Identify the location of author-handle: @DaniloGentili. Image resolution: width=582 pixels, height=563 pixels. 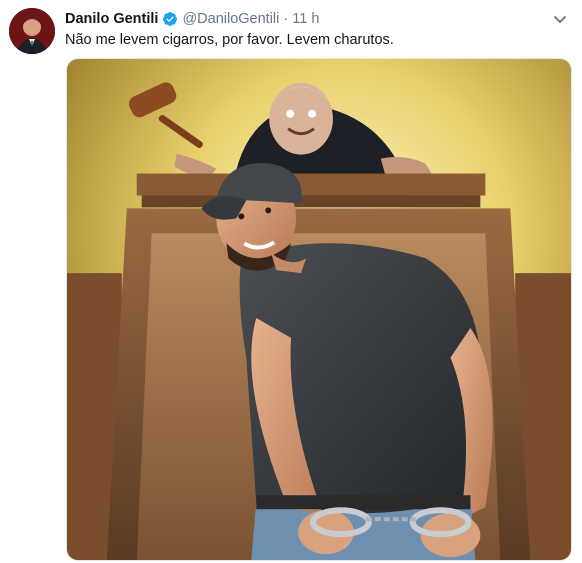
(230, 19).